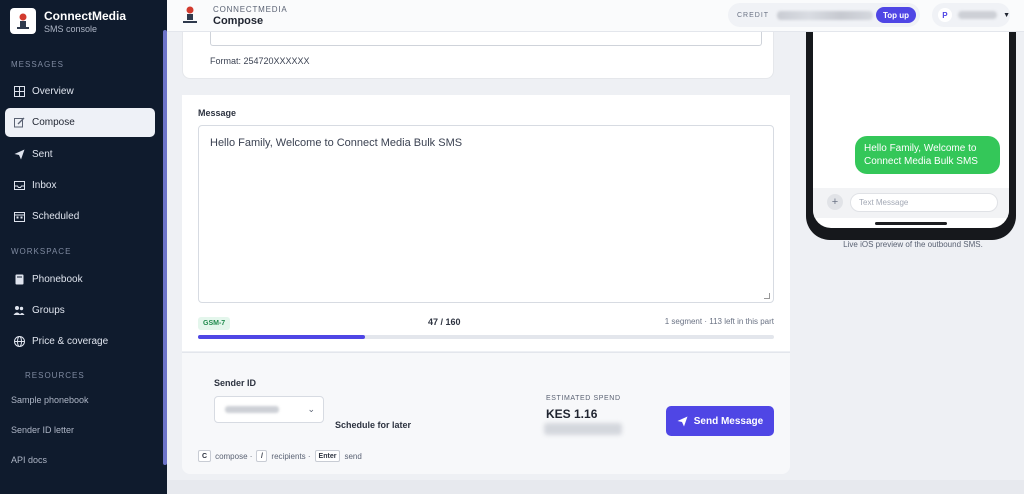 The height and width of the screenshot is (494, 1024). Describe the element at coordinates (71, 28) in the screenshot. I see `brand-subtitle: SMS console` at that location.